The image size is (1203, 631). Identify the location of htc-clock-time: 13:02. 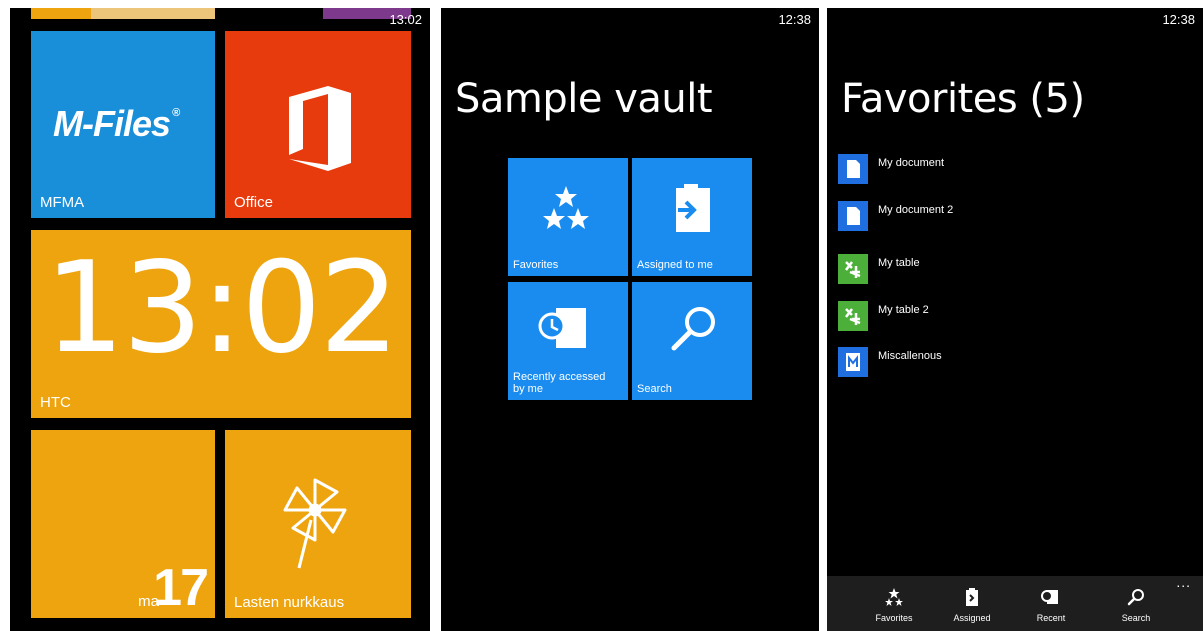
(221, 307).